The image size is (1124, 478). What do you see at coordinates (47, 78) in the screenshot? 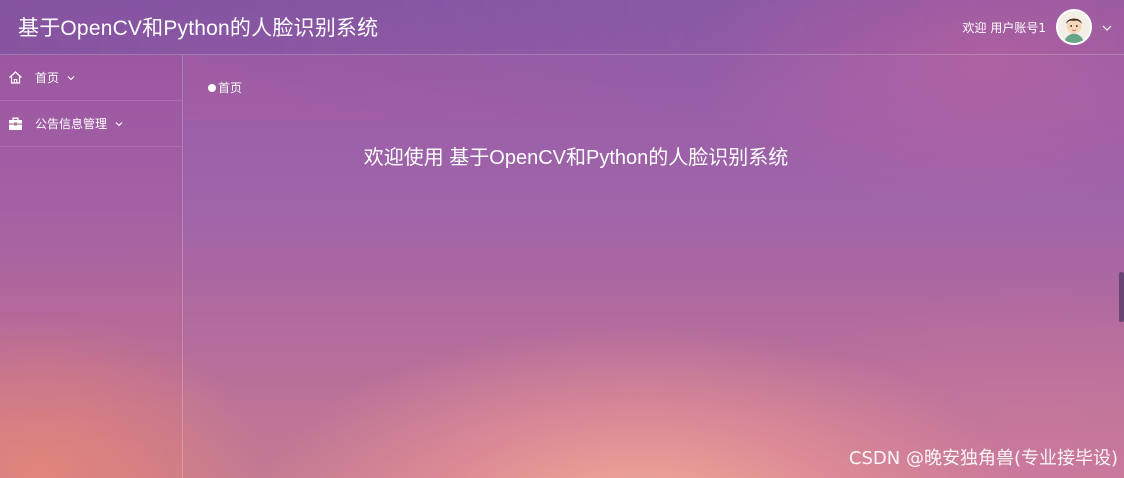
I see `sidebar-item-label: 首页` at bounding box center [47, 78].